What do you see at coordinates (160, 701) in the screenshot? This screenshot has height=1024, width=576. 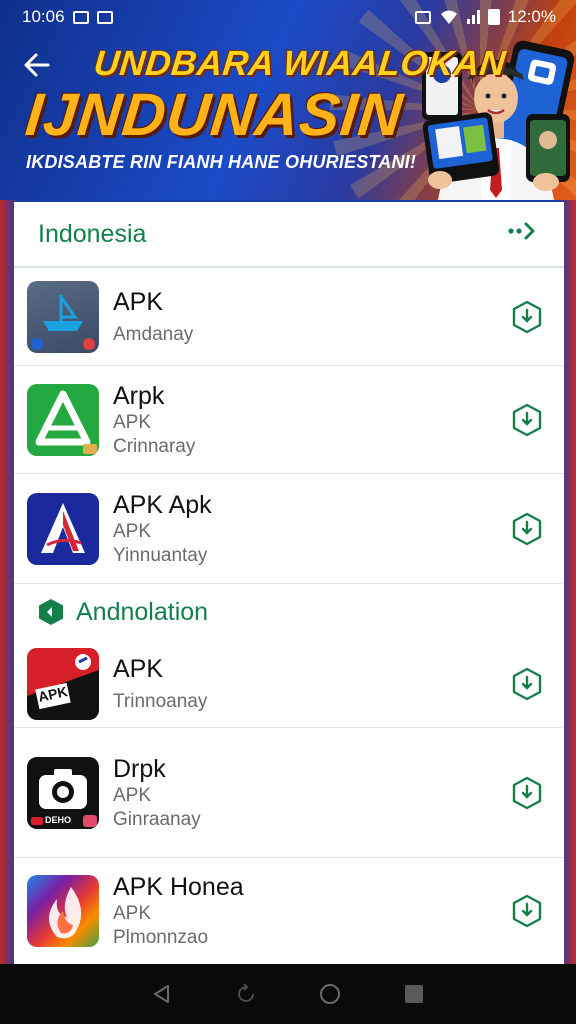 I see `app-developer: Trinnoanay` at bounding box center [160, 701].